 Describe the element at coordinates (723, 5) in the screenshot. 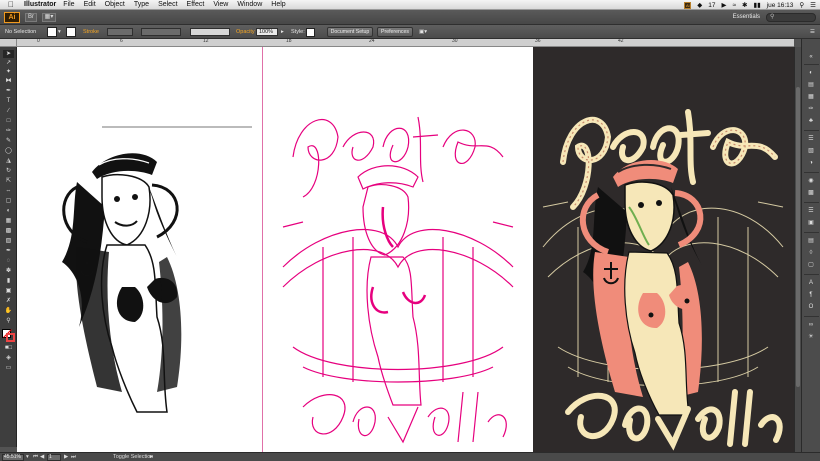

I see `volume-icon: ▶` at that location.